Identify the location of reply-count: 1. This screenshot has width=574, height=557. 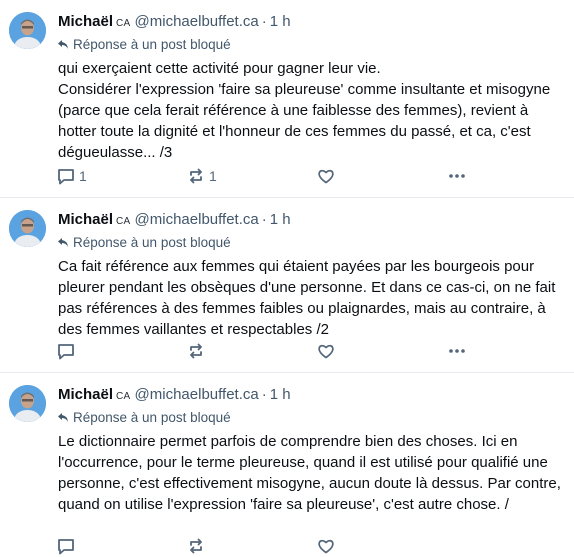
(83, 176).